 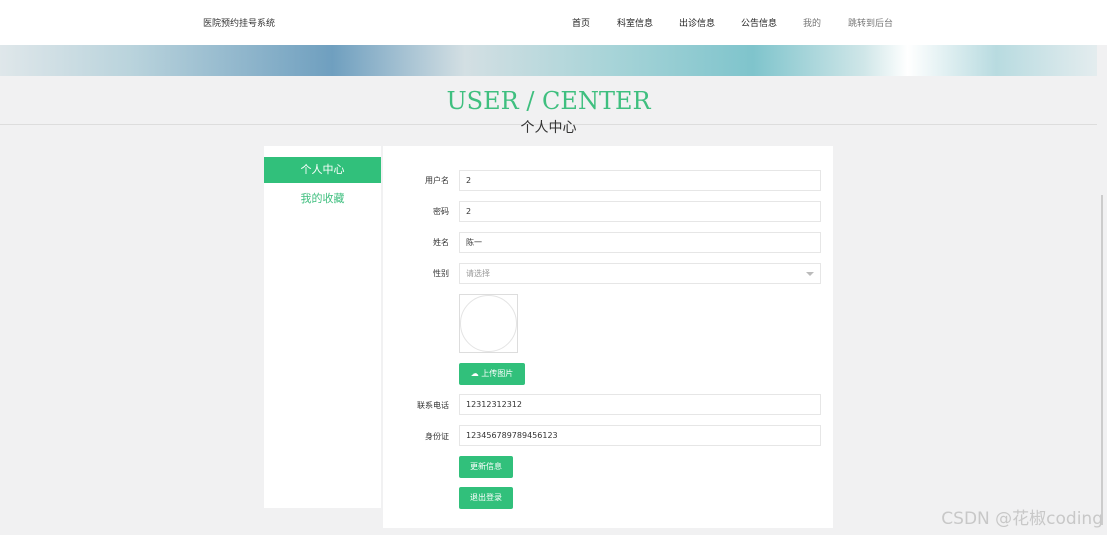 What do you see at coordinates (474, 373) in the screenshot?
I see `cloud-upload-icon: ☁` at bounding box center [474, 373].